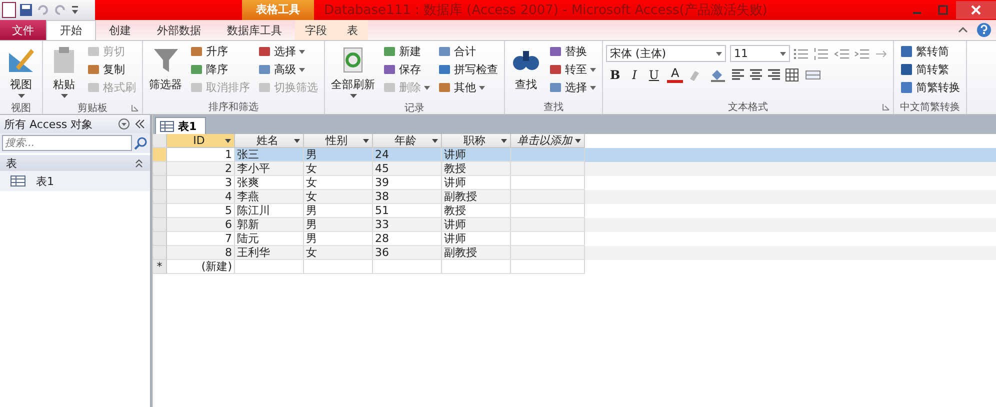 The width and height of the screenshot is (996, 407). I want to click on ribbon-tab: 数据库工具, so click(254, 30).